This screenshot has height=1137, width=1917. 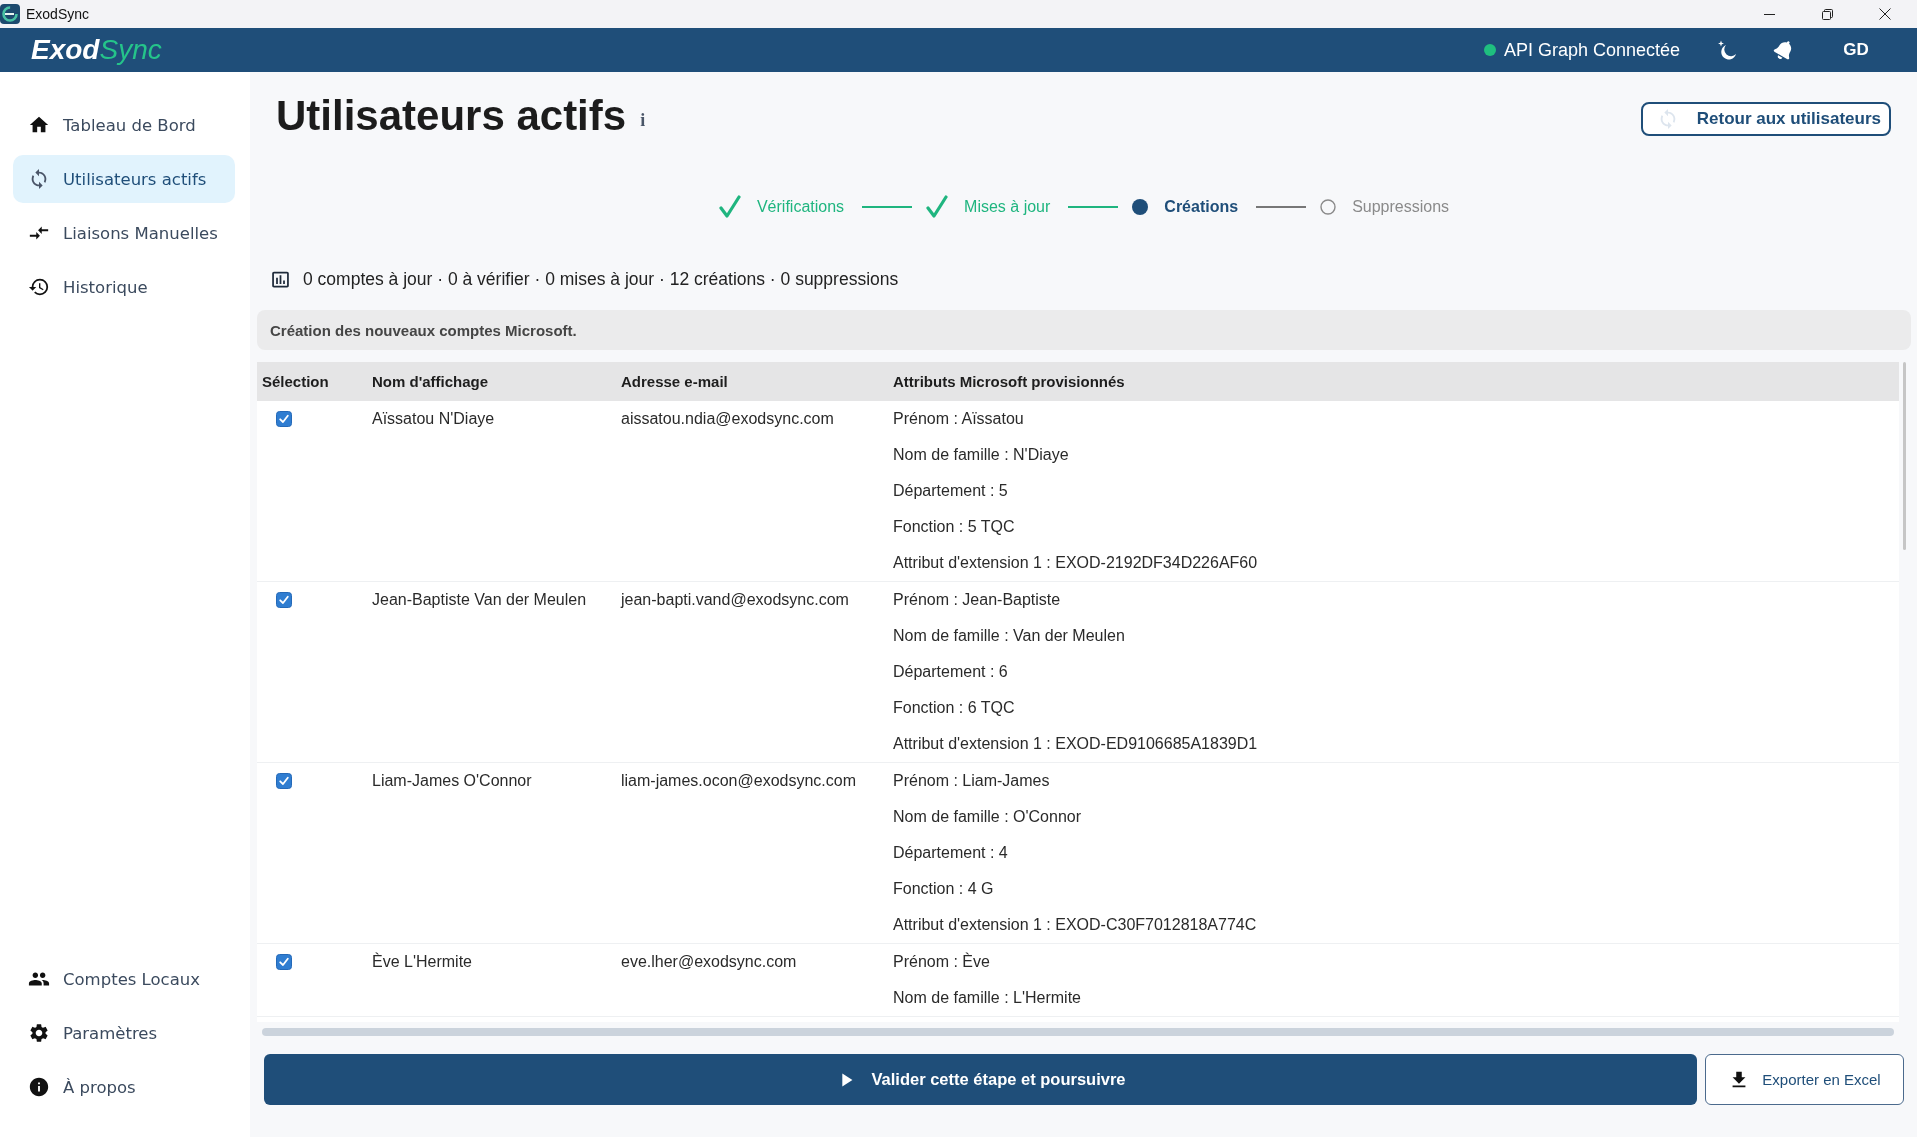 I want to click on table-cell-text: Aïssatou N'Diaye, so click(x=433, y=419).